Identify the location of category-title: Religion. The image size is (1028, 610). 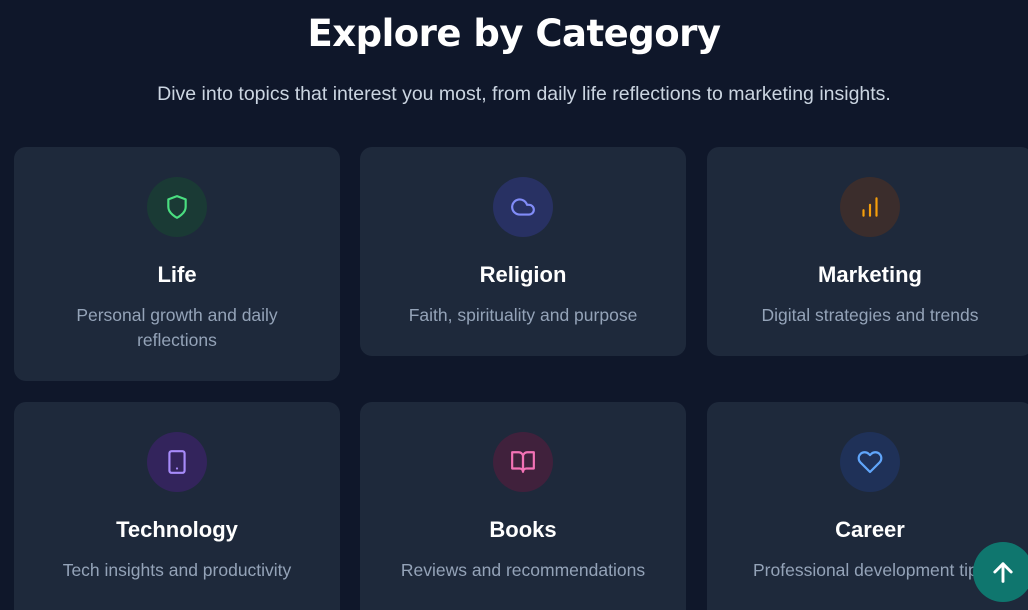
(523, 274).